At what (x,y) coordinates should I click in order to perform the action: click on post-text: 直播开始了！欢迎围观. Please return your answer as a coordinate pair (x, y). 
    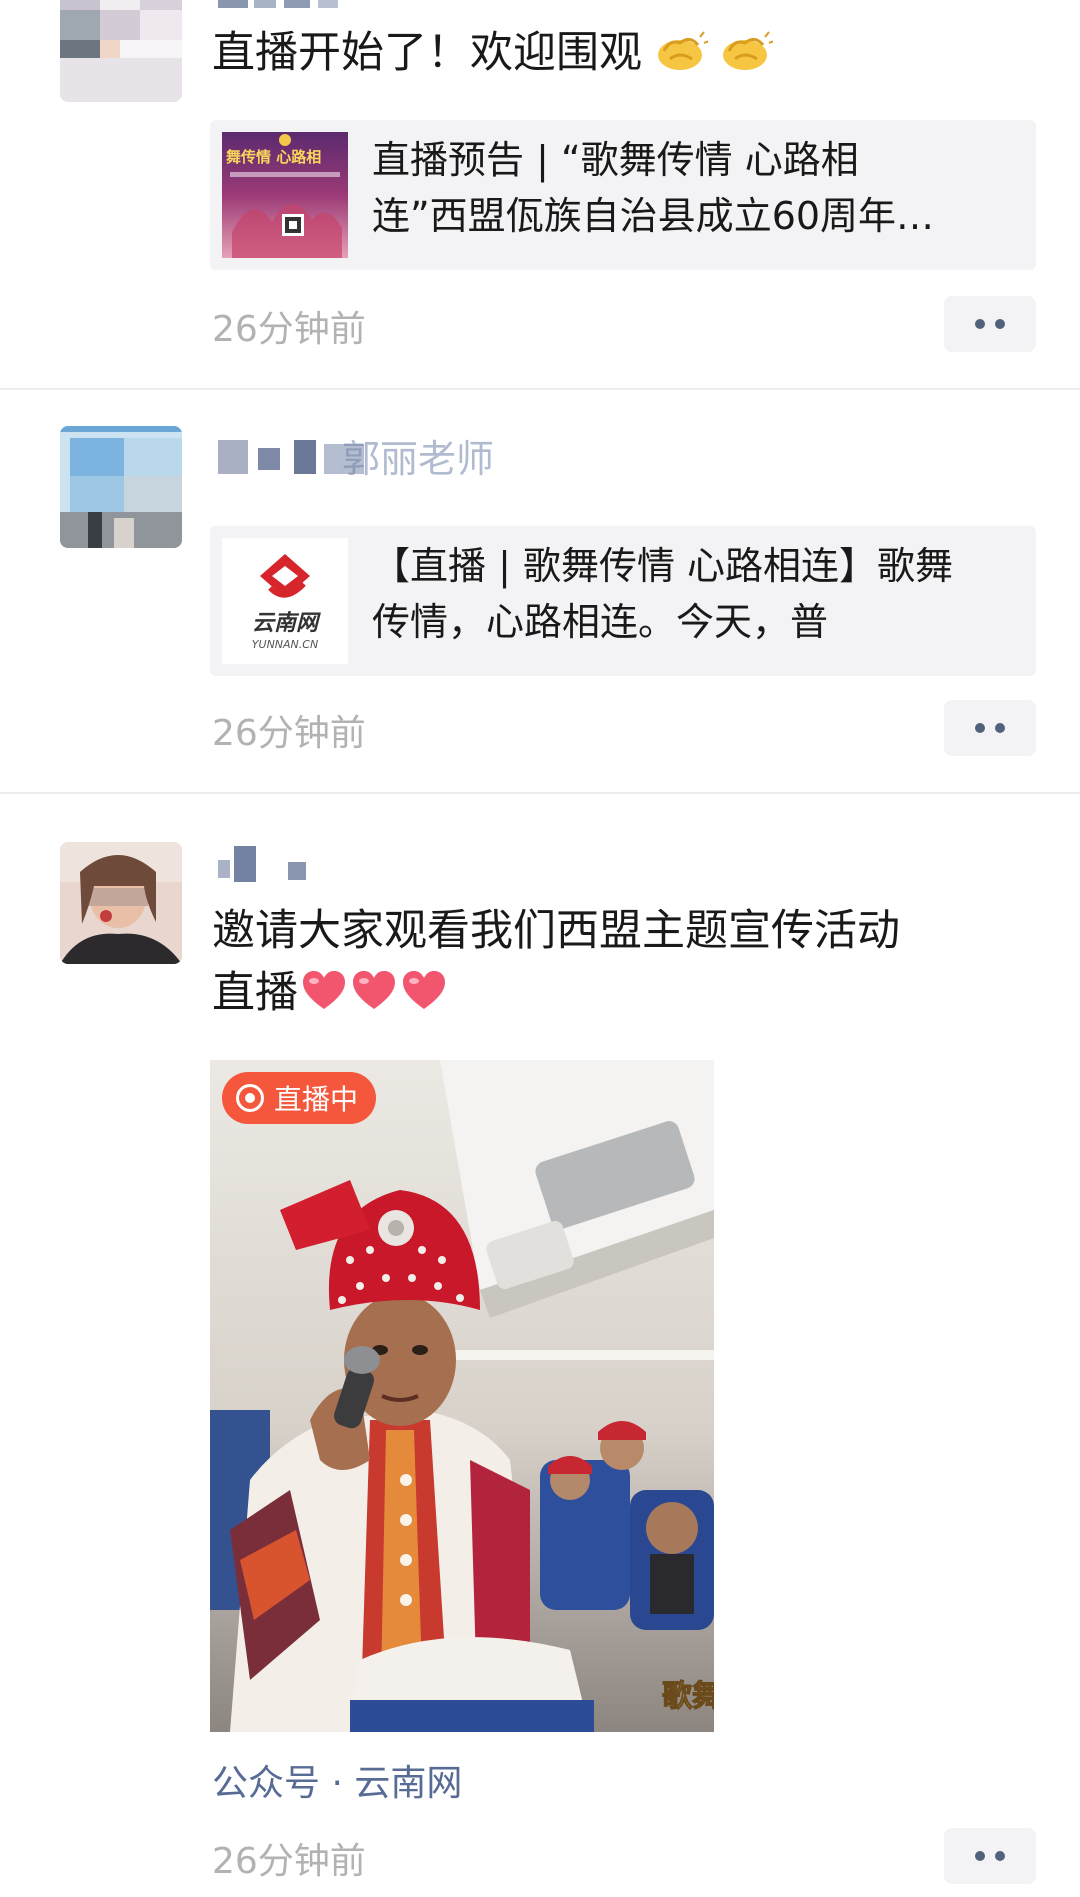
    Looking at the image, I should click on (627, 53).